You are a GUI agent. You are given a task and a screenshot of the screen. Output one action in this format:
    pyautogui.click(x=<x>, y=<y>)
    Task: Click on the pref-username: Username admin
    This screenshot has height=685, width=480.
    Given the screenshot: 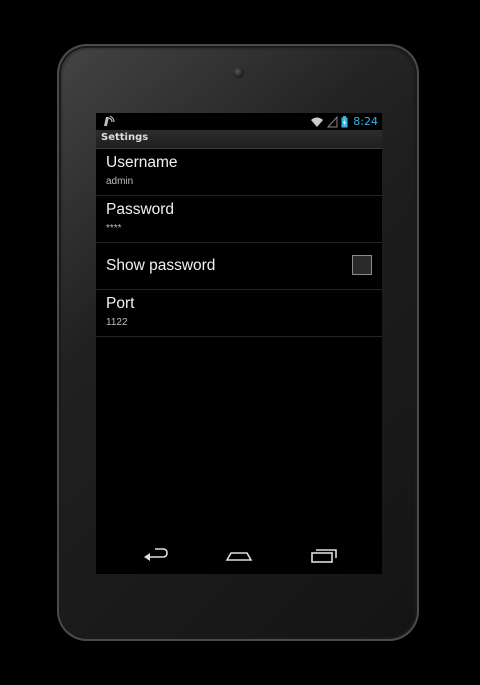 What is the action you would take?
    pyautogui.click(x=239, y=172)
    